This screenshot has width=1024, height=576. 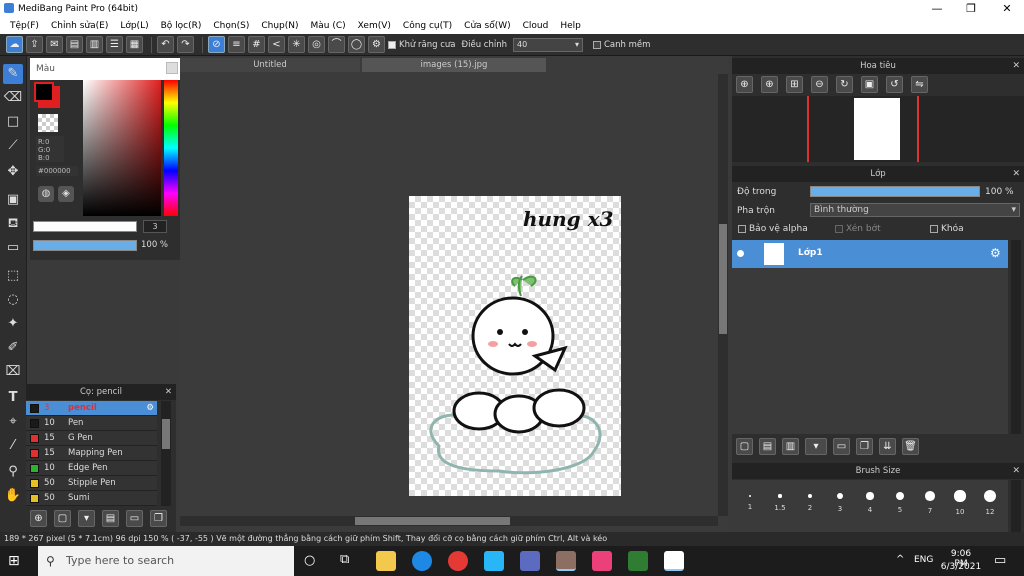 What do you see at coordinates (947, 229) in the screenshot?
I see `lock-toggle: Khóa` at bounding box center [947, 229].